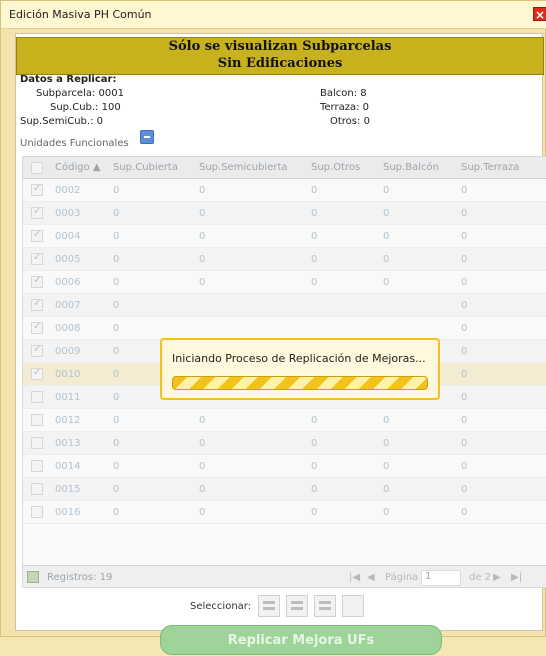 The height and width of the screenshot is (656, 546). Describe the element at coordinates (68, 79) in the screenshot. I see `data-title: Datos a Replicar:` at that location.